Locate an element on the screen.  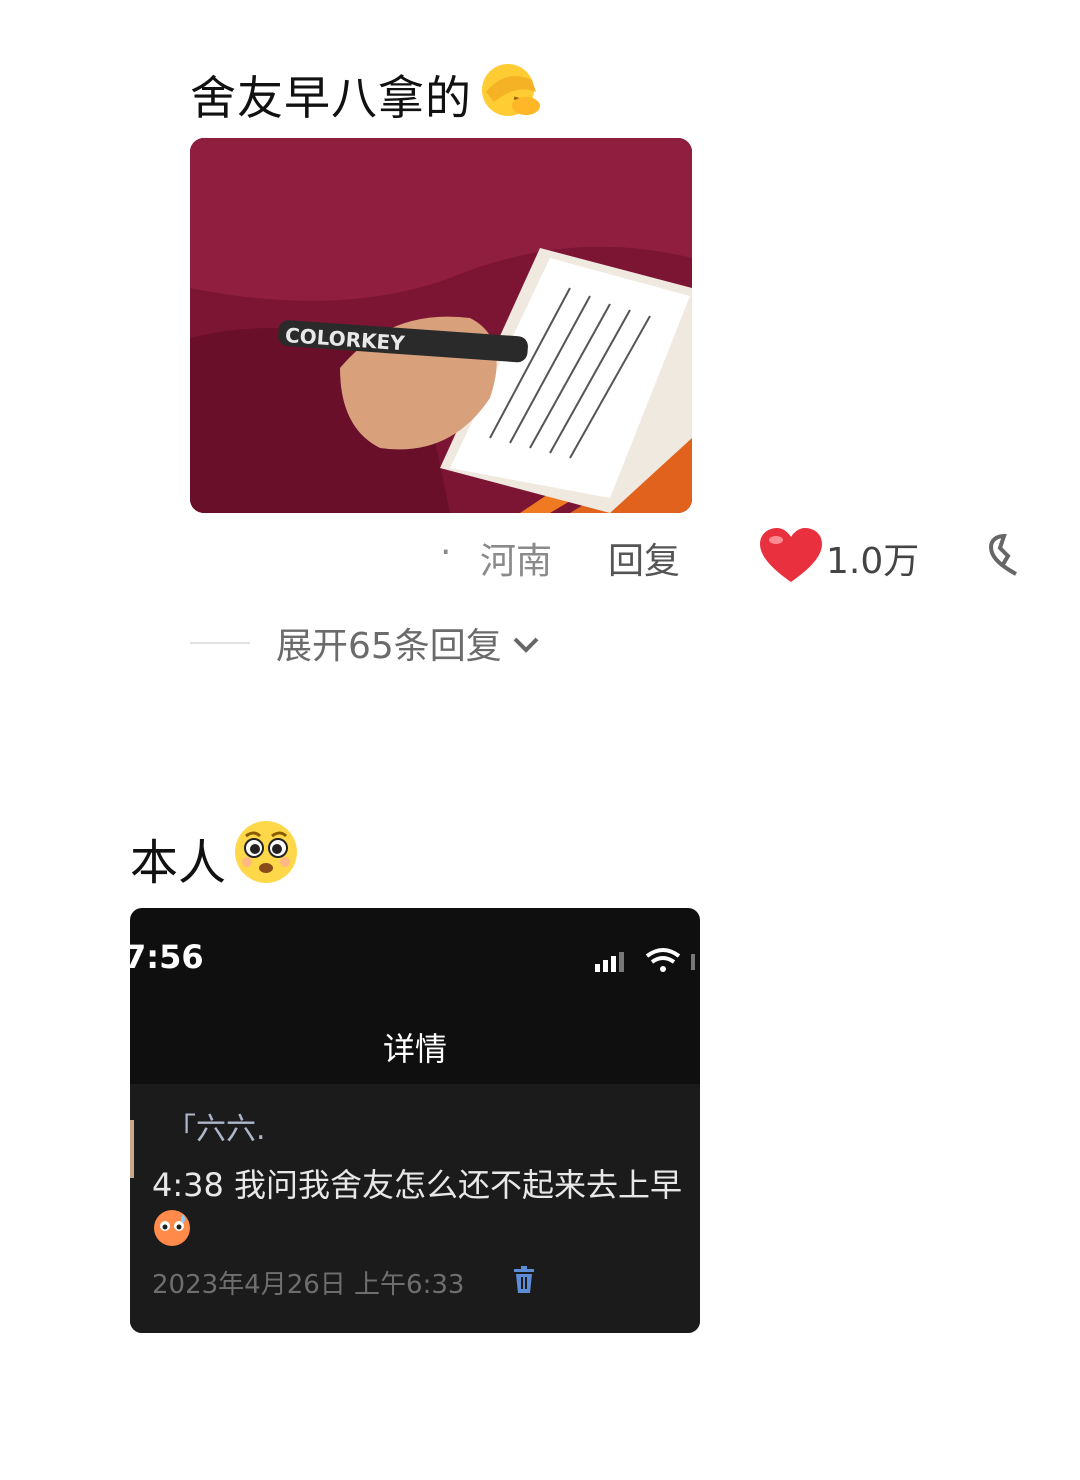
pleading-face-icon is located at coordinates (266, 858).